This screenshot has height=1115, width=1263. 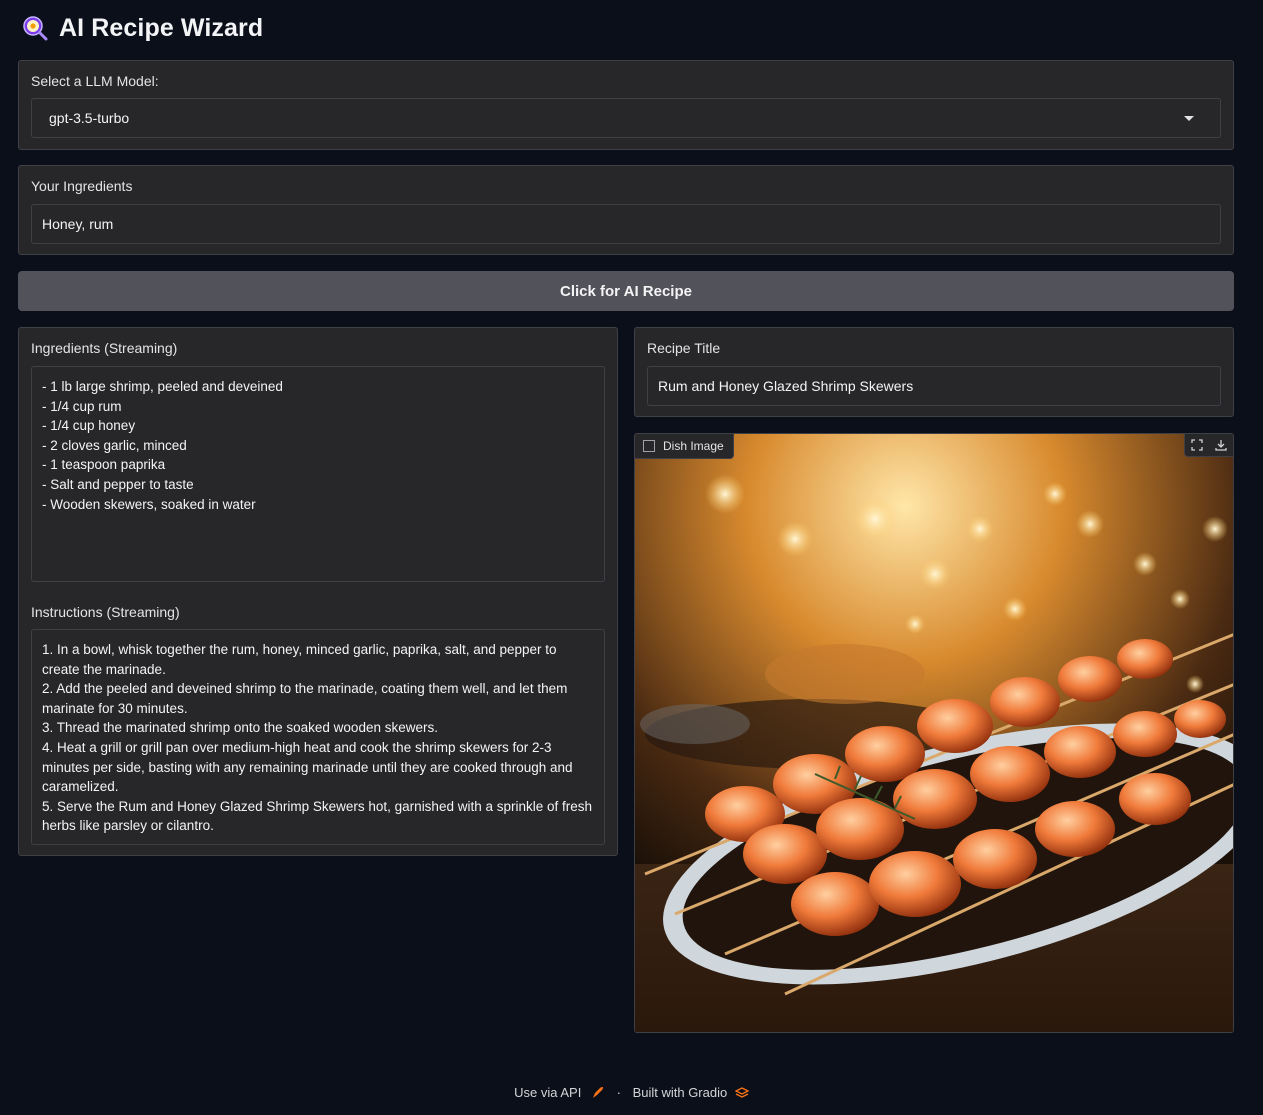 I want to click on ingredient-line: - Salt and pepper to taste, so click(x=118, y=484).